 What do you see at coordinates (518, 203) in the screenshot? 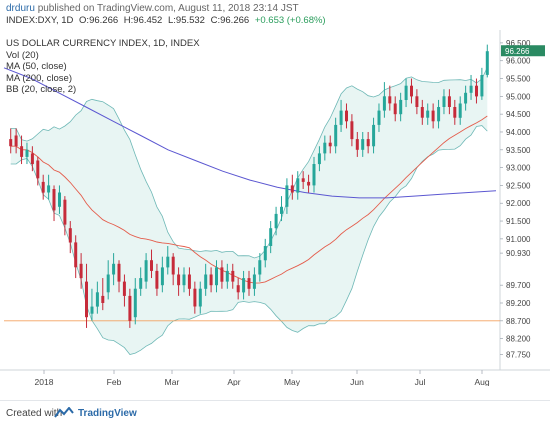
I see `y-tick-label: 92.000` at bounding box center [518, 203].